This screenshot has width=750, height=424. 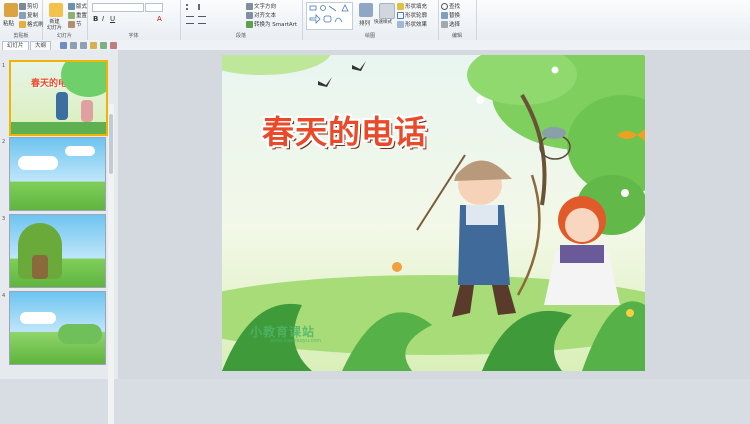 I want to click on layout-button: 版式, so click(x=77, y=6).